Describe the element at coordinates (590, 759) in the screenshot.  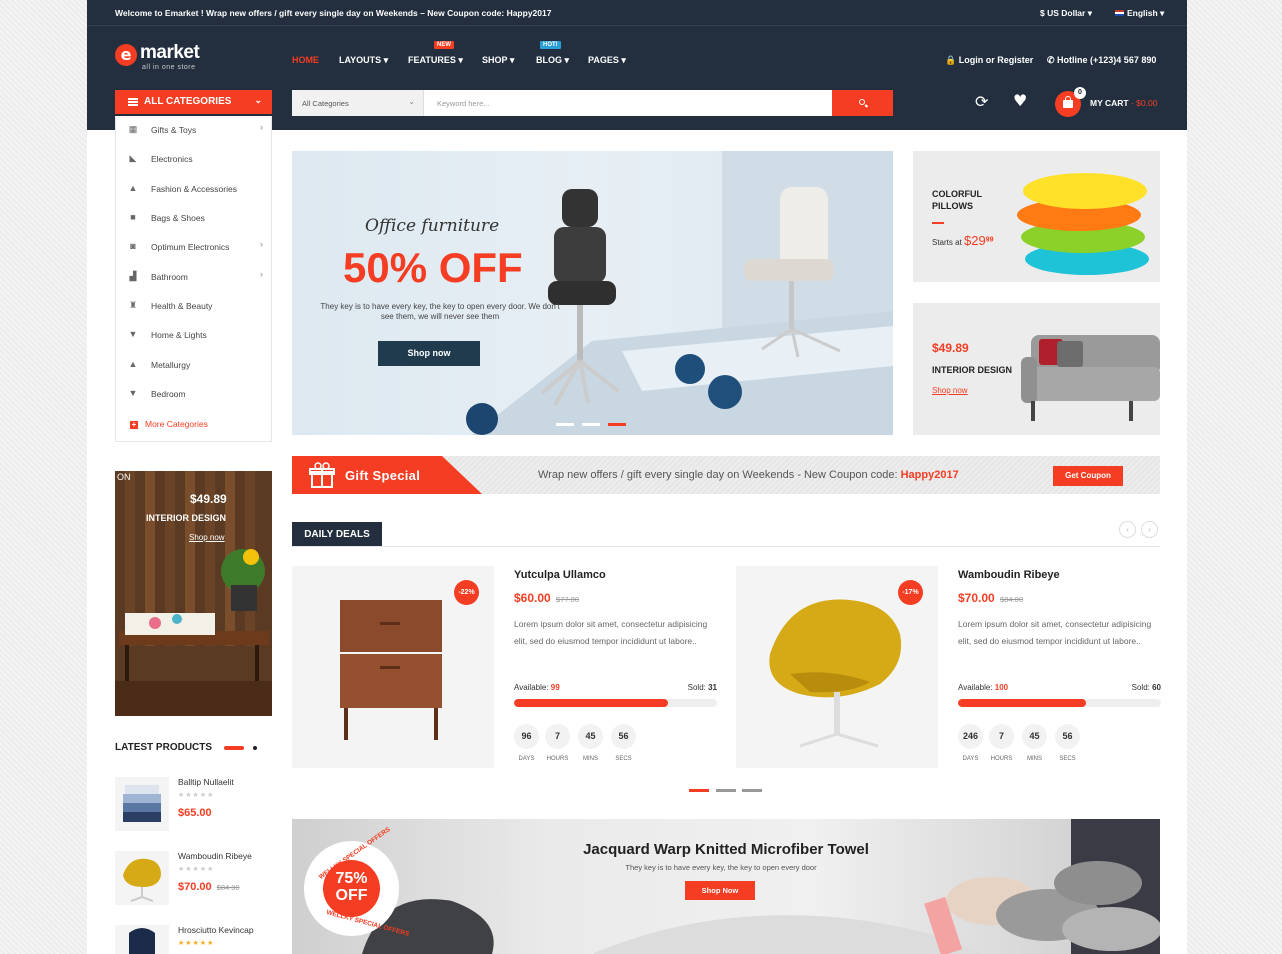
I see `countdown-unit: MINS` at that location.